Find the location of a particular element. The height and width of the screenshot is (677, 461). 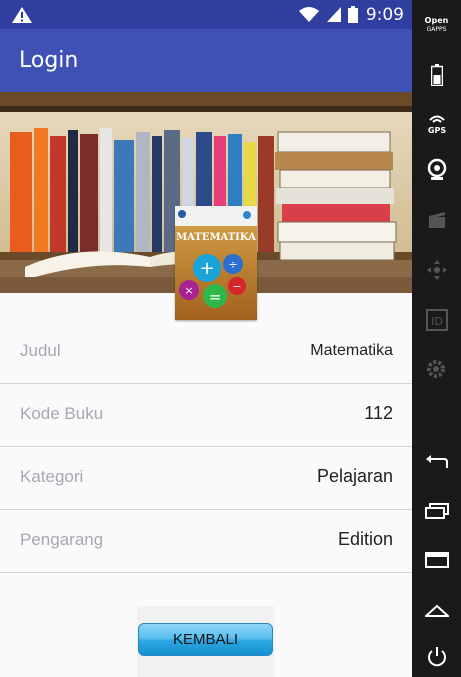

cellular-signal-icon is located at coordinates (333, 14).